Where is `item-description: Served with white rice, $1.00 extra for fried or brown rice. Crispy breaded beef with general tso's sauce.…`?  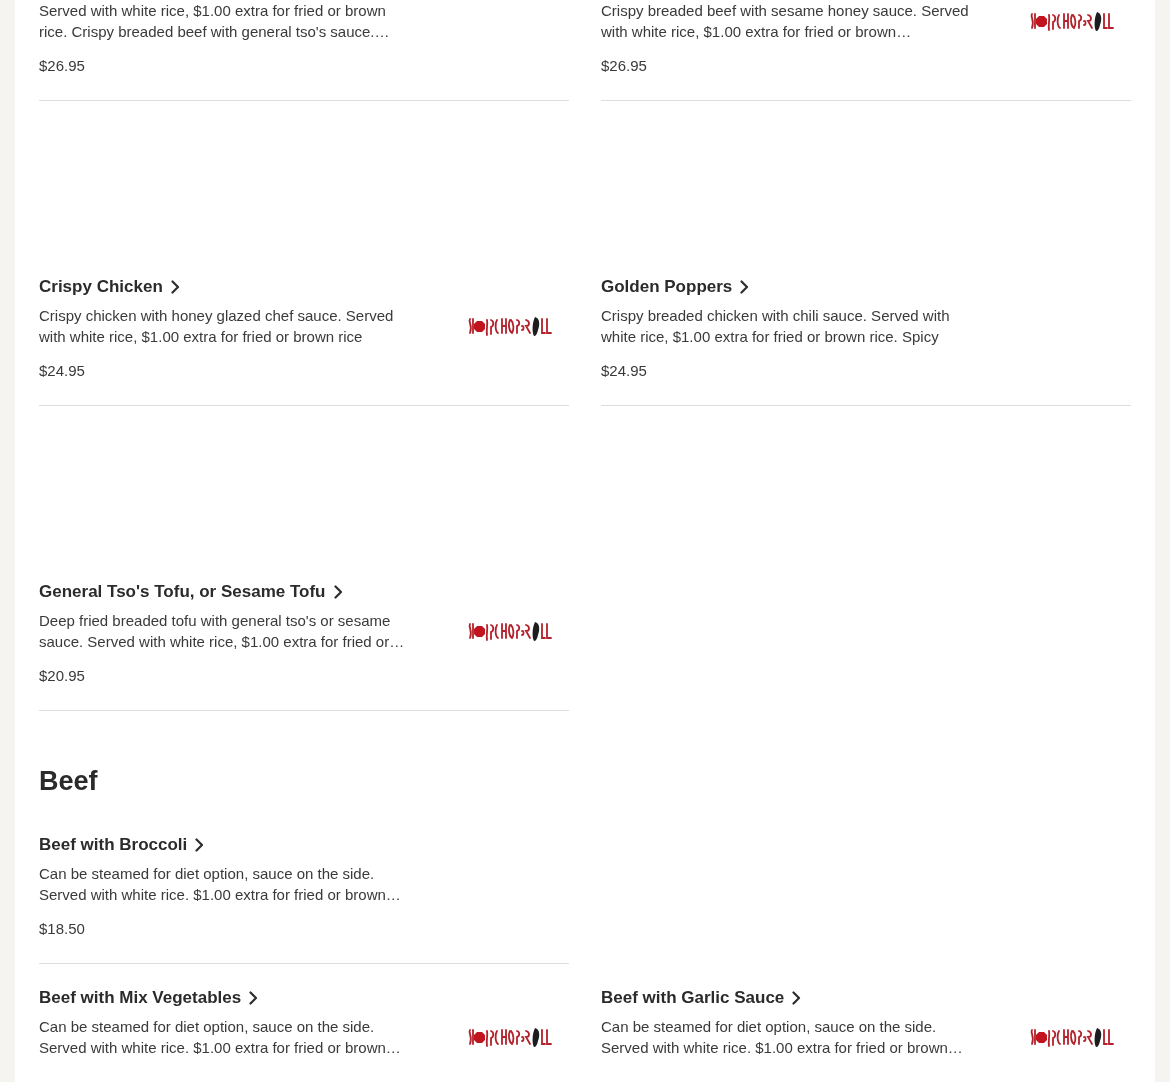 item-description: Served with white rice, $1.00 extra for fried or brown rice. Crispy breaded beef with general tso's sauce.… is located at coordinates (215, 21).